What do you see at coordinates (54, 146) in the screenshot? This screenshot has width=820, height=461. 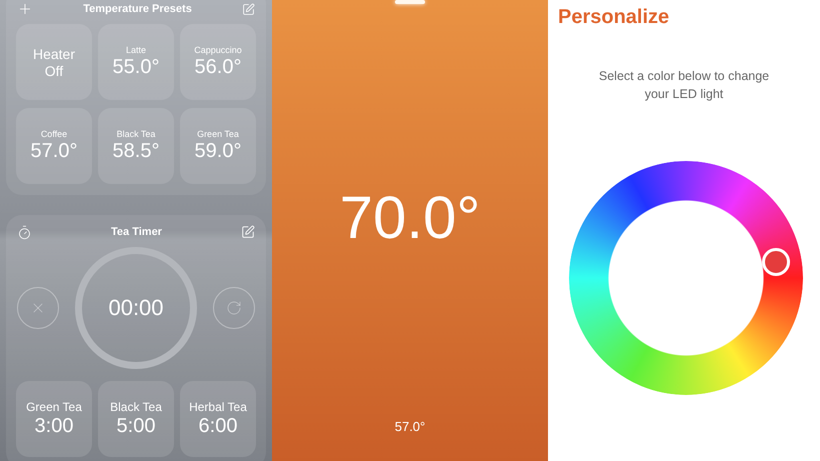 I see `preset-tile: Coffee 57.0°` at bounding box center [54, 146].